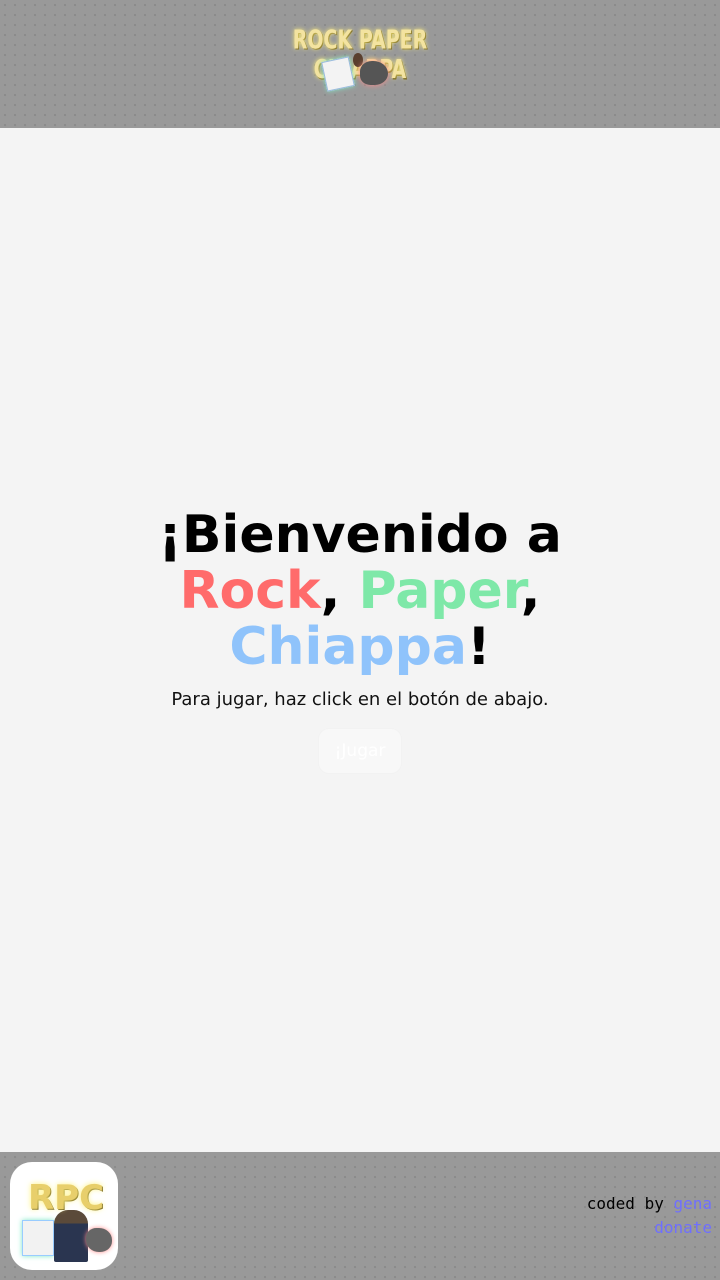  What do you see at coordinates (250, 591) in the screenshot?
I see `title-rock: Rock` at bounding box center [250, 591].